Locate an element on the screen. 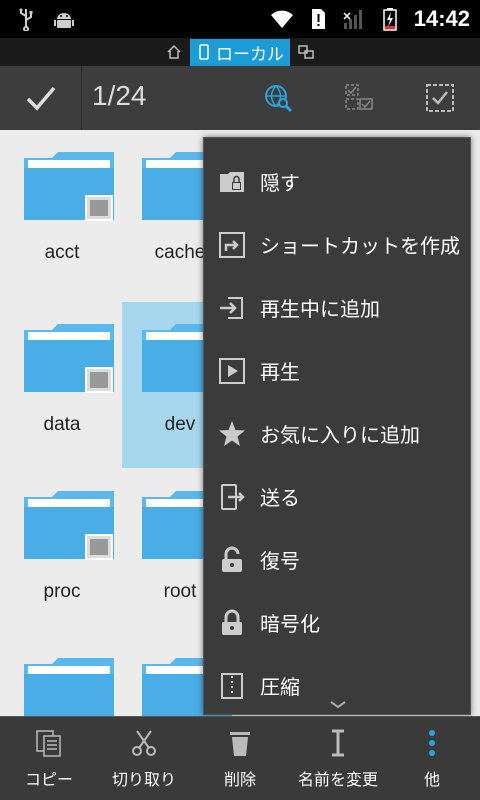  checkmark-icon is located at coordinates (40, 98).